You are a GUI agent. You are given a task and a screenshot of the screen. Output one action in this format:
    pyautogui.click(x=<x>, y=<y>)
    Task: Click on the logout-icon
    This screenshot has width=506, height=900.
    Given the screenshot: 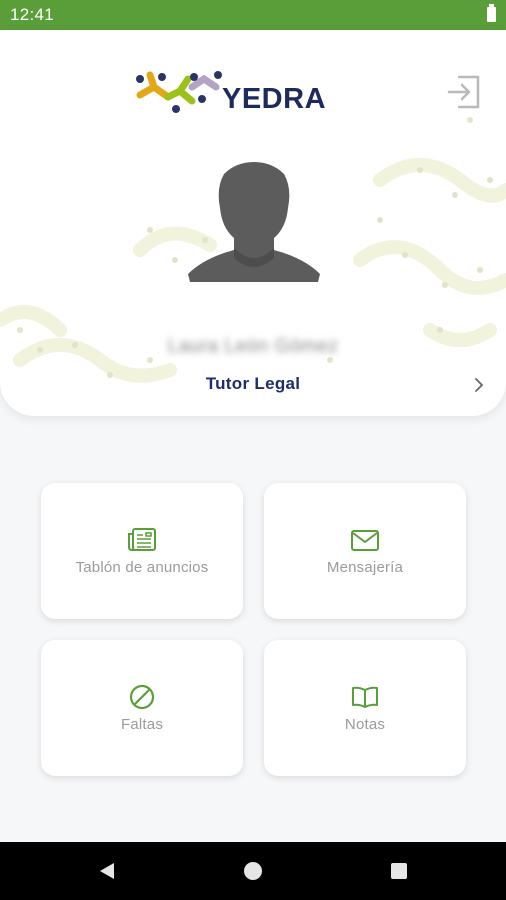 What is the action you would take?
    pyautogui.click(x=464, y=92)
    